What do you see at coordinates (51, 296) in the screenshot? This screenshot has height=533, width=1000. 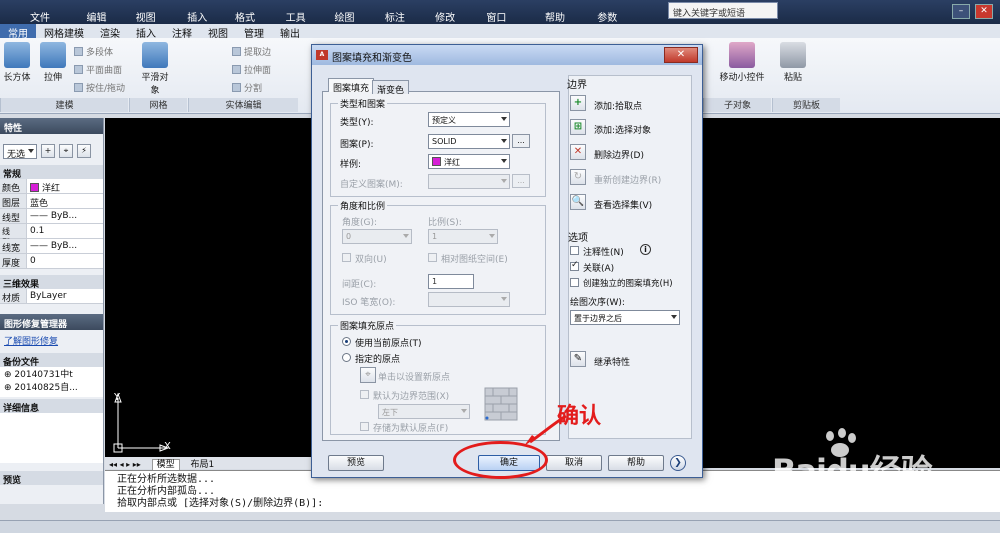 I see `prop-material: 材质 ByLayer` at bounding box center [51, 296].